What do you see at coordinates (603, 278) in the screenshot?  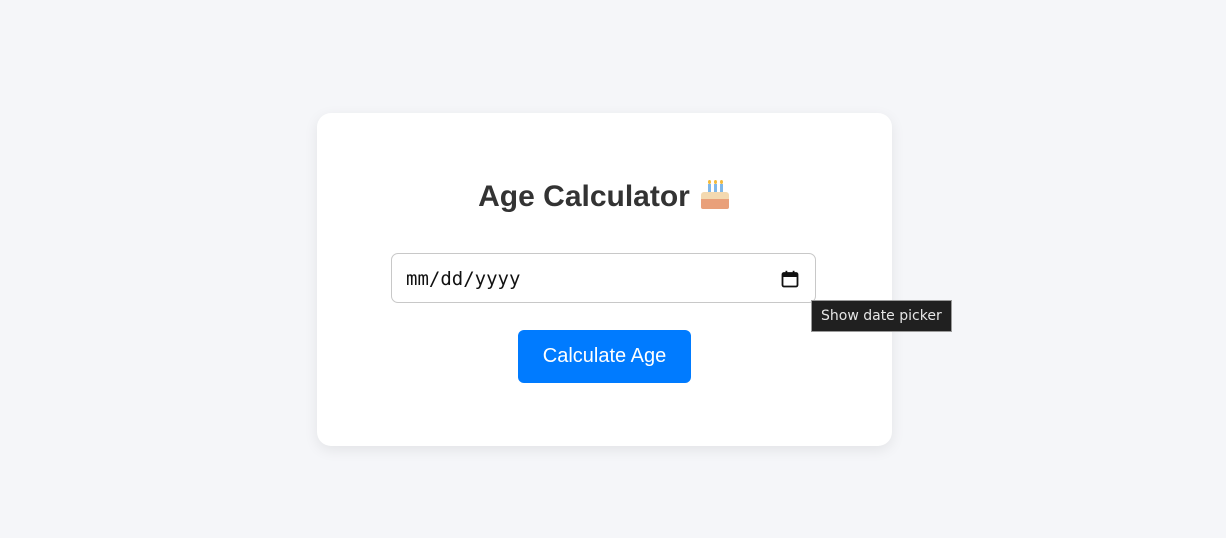 I see `birthdate-input: mm/dd/yyyy` at bounding box center [603, 278].